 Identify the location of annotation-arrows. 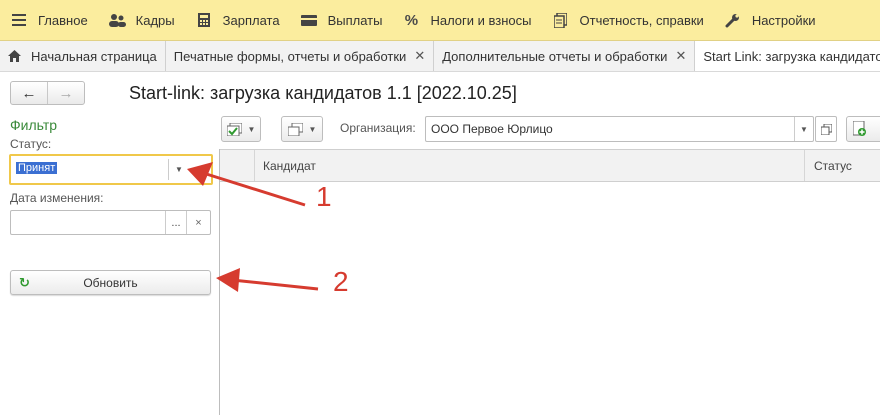
(253, 227).